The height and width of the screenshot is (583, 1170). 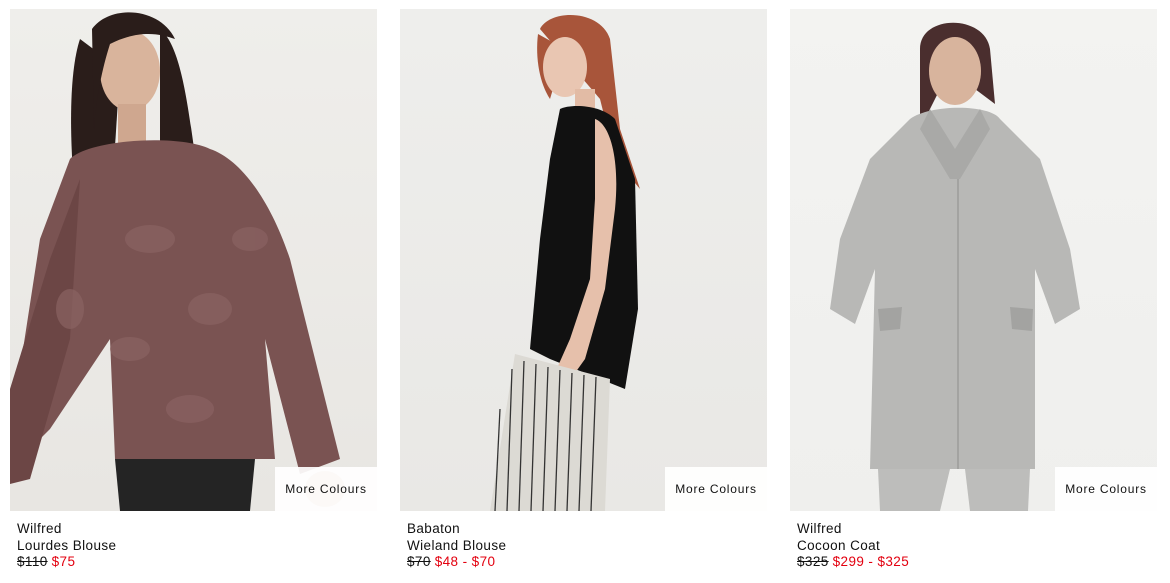 What do you see at coordinates (587, 562) in the screenshot?
I see `product-price: $70 $48 - $70` at bounding box center [587, 562].